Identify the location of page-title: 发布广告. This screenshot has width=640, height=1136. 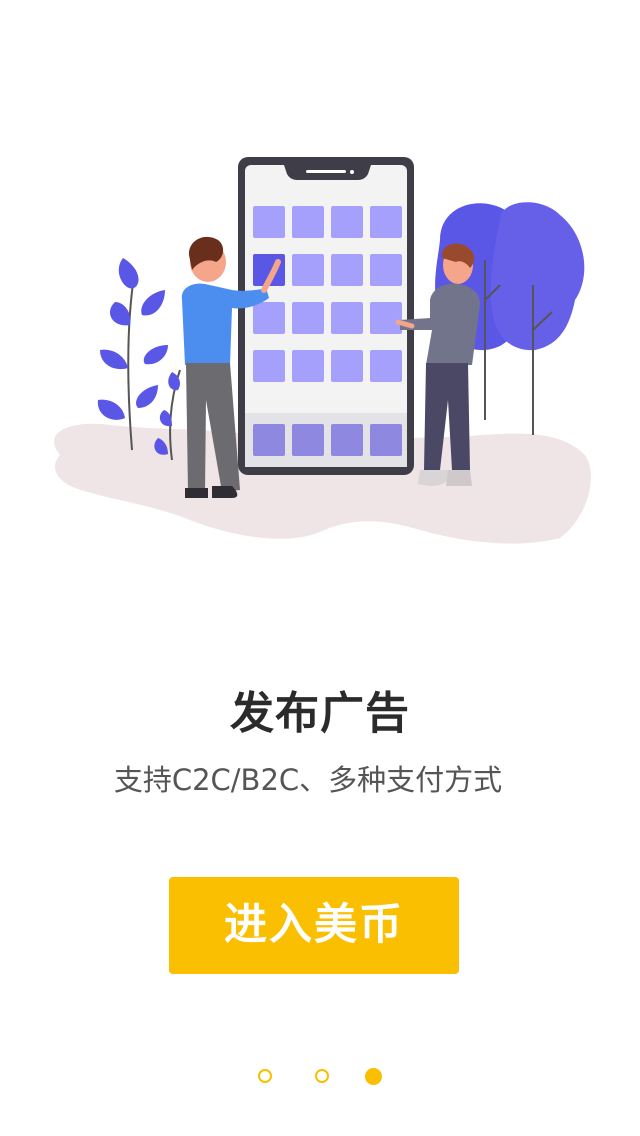
(320, 713).